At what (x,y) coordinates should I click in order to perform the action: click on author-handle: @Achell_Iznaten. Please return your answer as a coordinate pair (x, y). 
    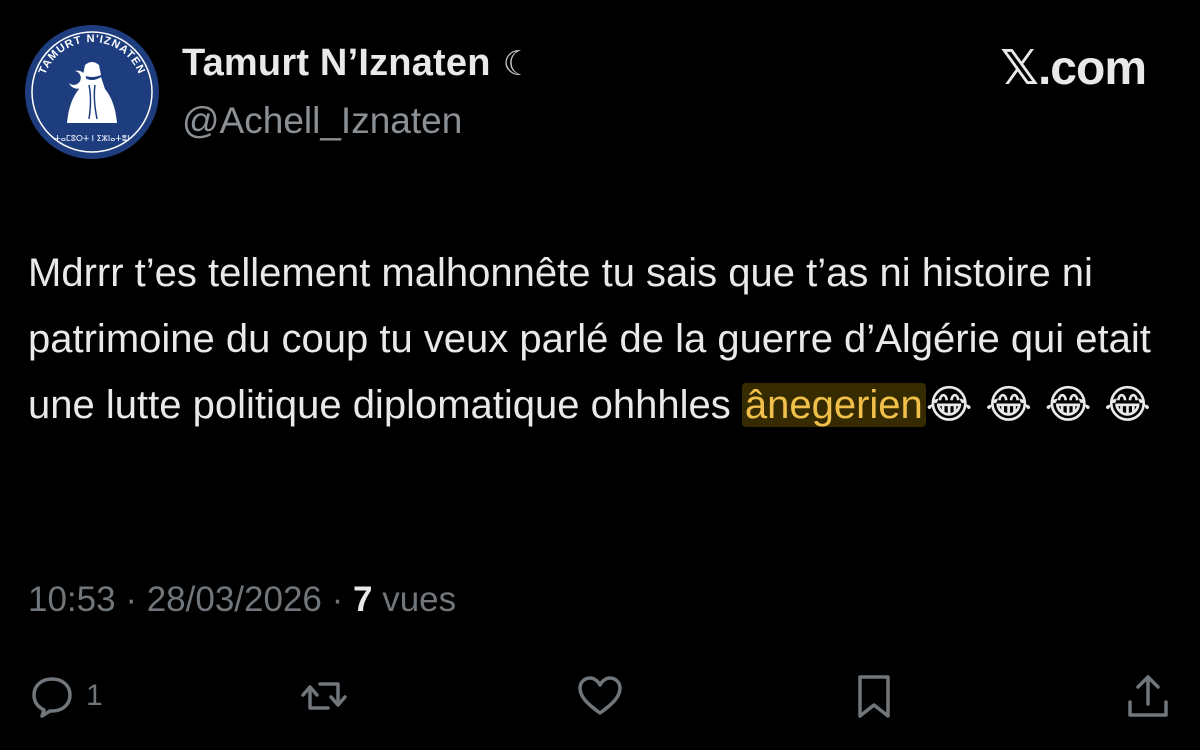
    Looking at the image, I should click on (322, 121).